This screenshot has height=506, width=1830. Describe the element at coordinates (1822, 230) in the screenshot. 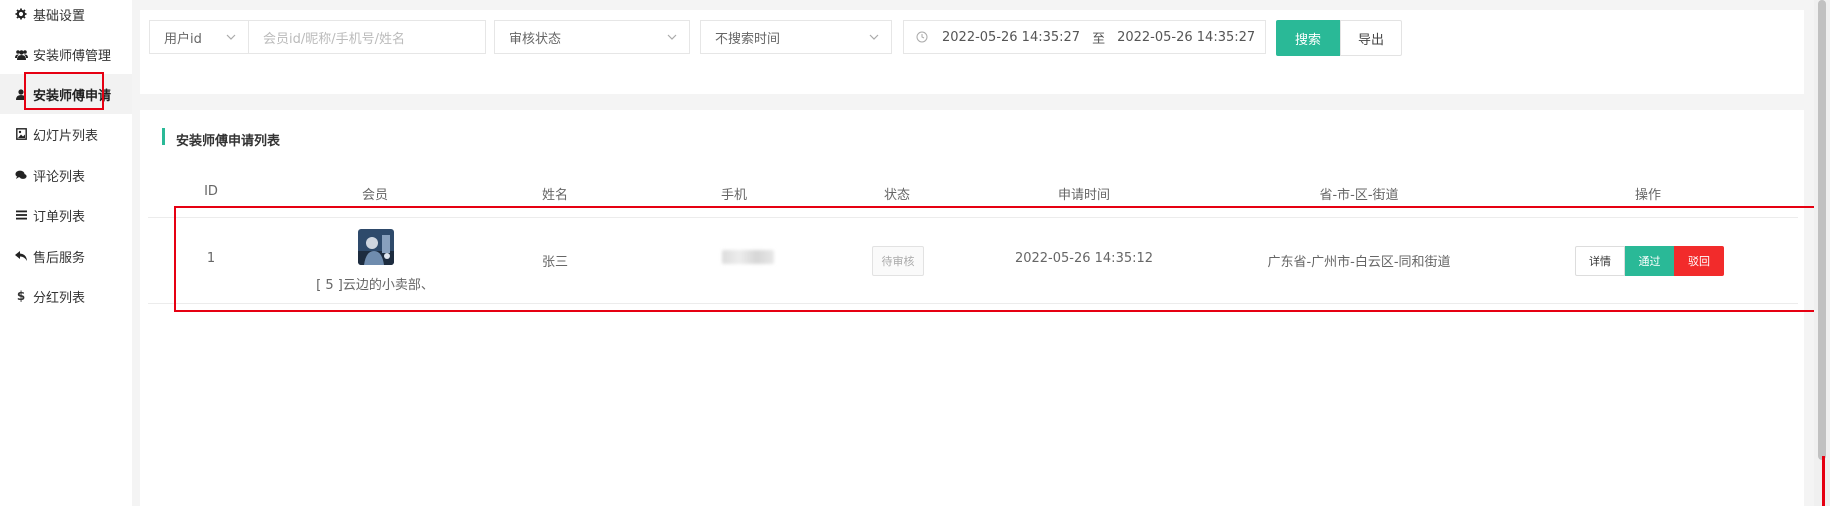

I see `scrollbar-thumb` at that location.